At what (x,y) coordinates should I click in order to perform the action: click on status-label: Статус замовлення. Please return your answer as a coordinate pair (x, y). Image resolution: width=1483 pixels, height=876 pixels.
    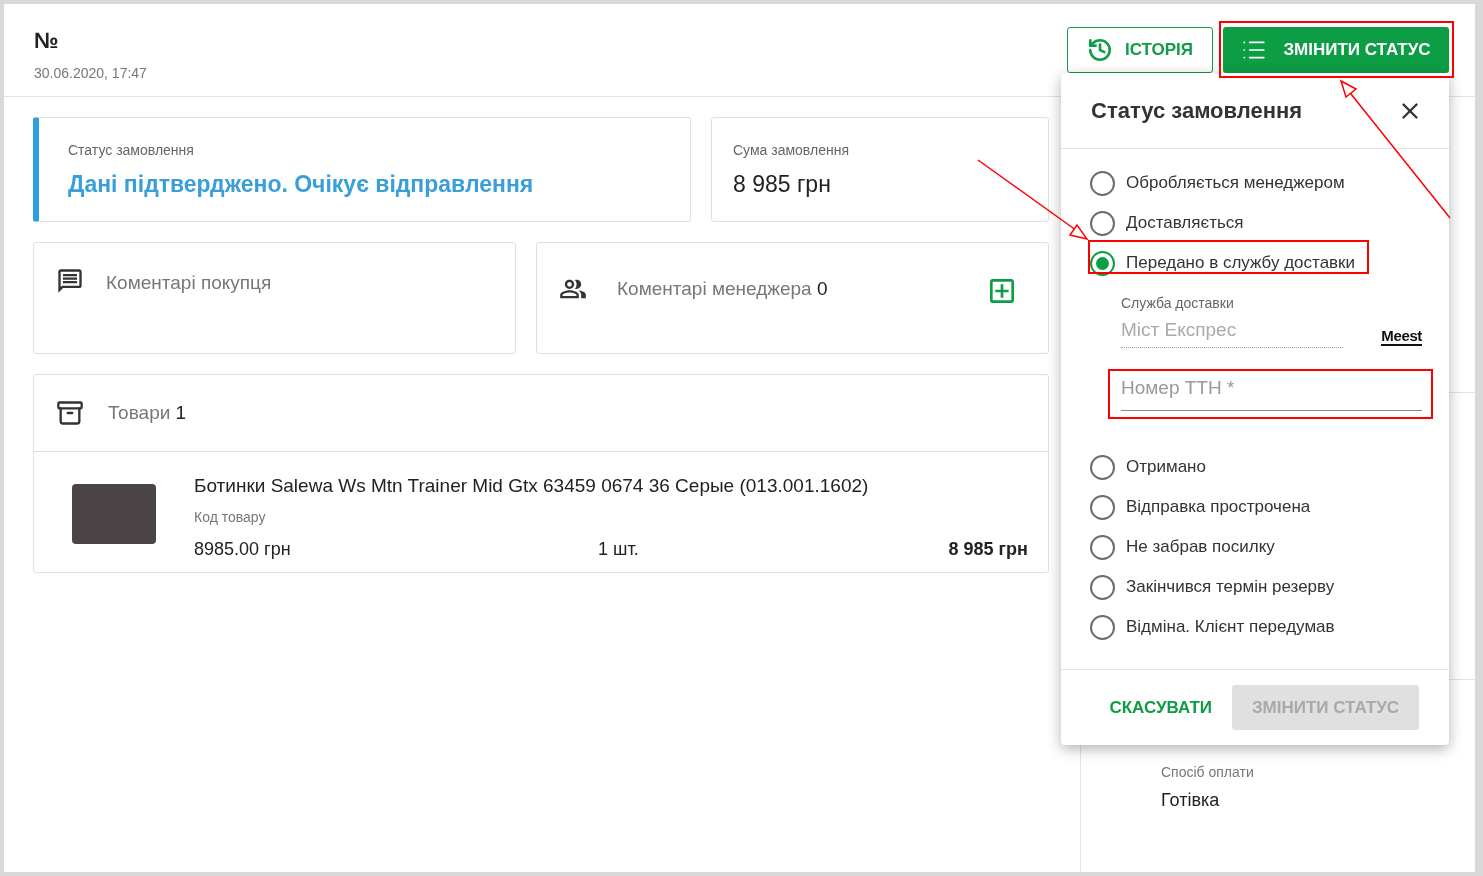
    Looking at the image, I should click on (131, 150).